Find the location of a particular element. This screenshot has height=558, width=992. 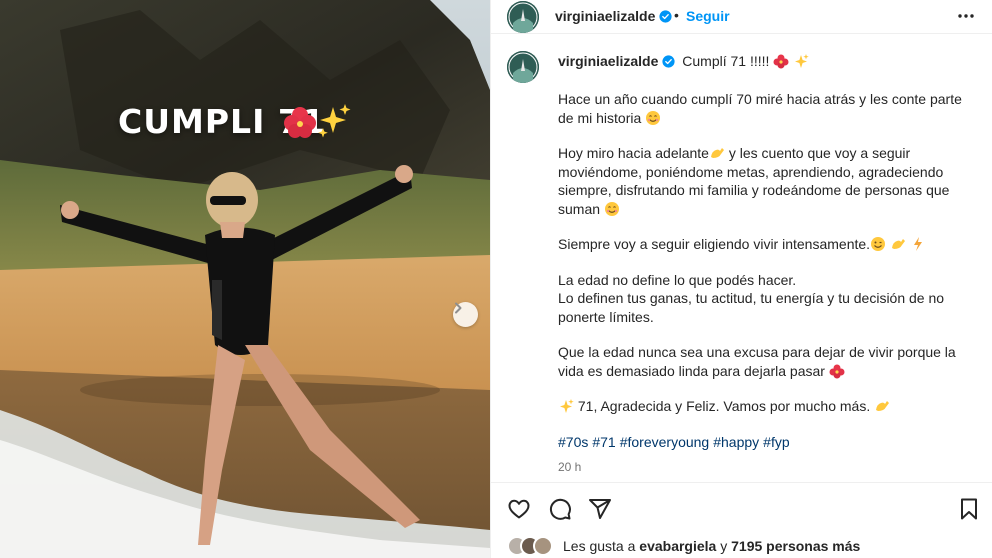

caption-line: suman is located at coordinates (768, 209).